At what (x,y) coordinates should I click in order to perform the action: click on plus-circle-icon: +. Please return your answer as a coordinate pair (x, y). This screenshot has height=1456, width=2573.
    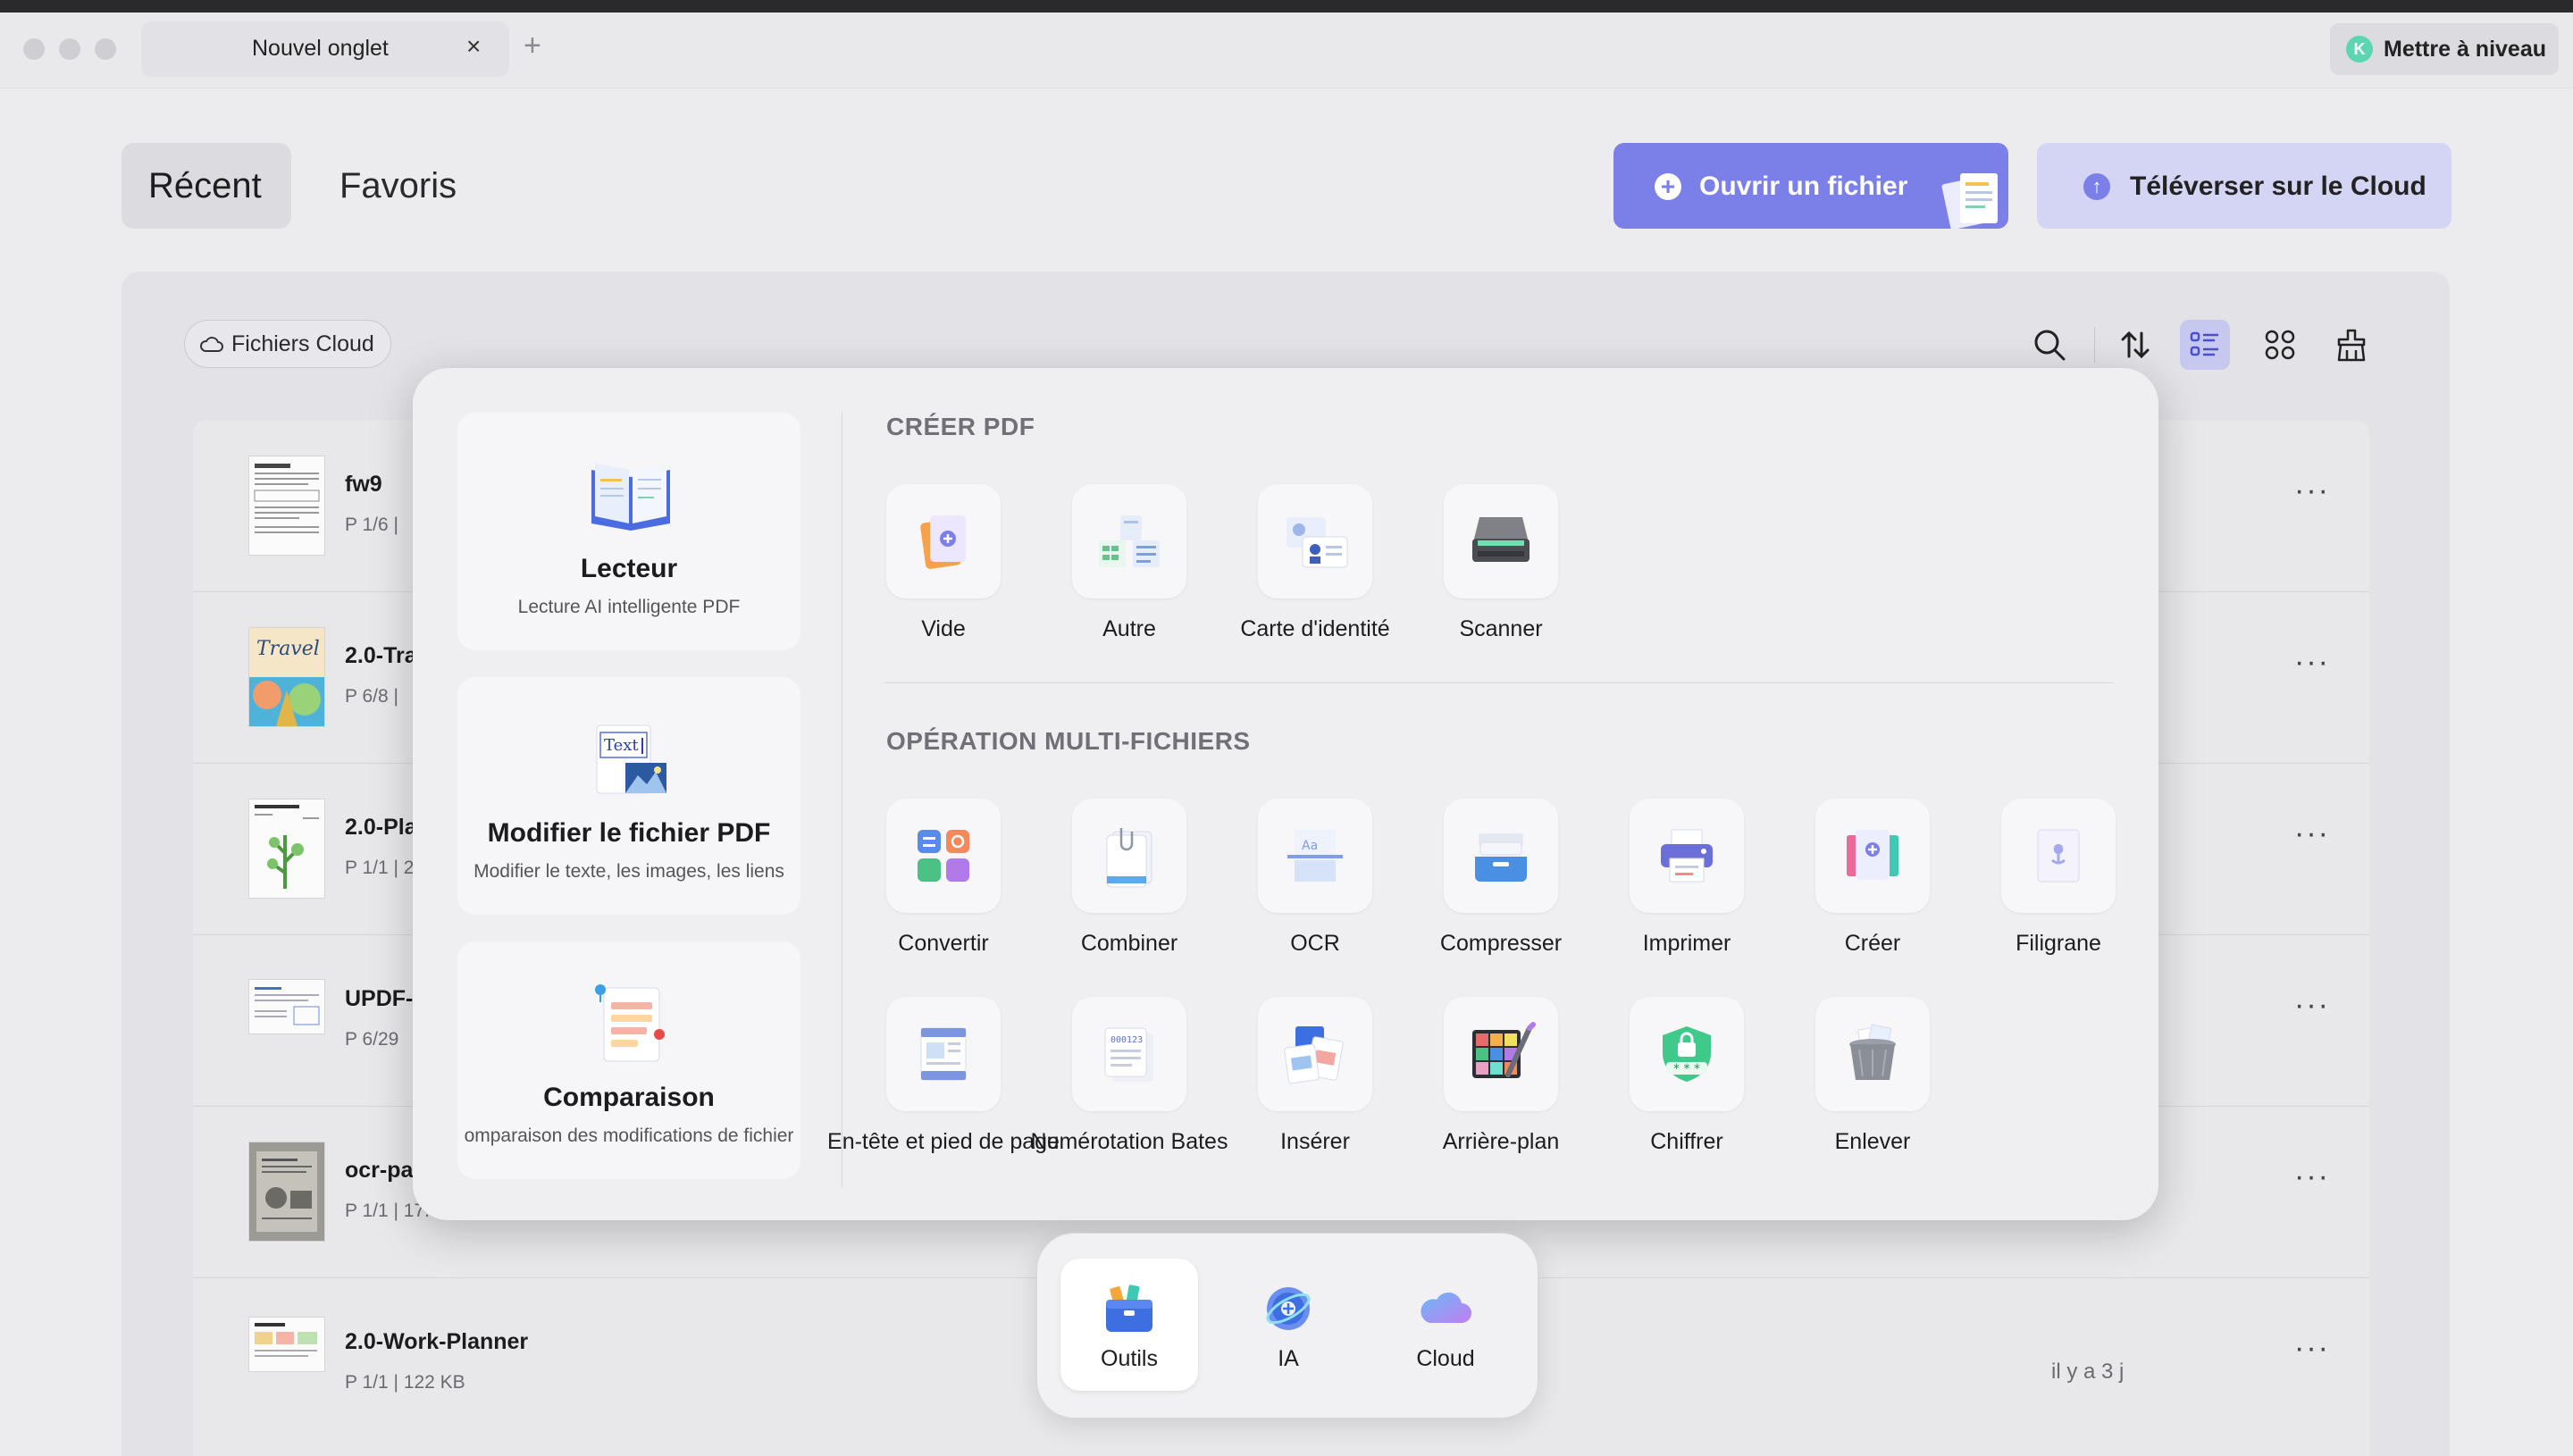
    Looking at the image, I should click on (1668, 186).